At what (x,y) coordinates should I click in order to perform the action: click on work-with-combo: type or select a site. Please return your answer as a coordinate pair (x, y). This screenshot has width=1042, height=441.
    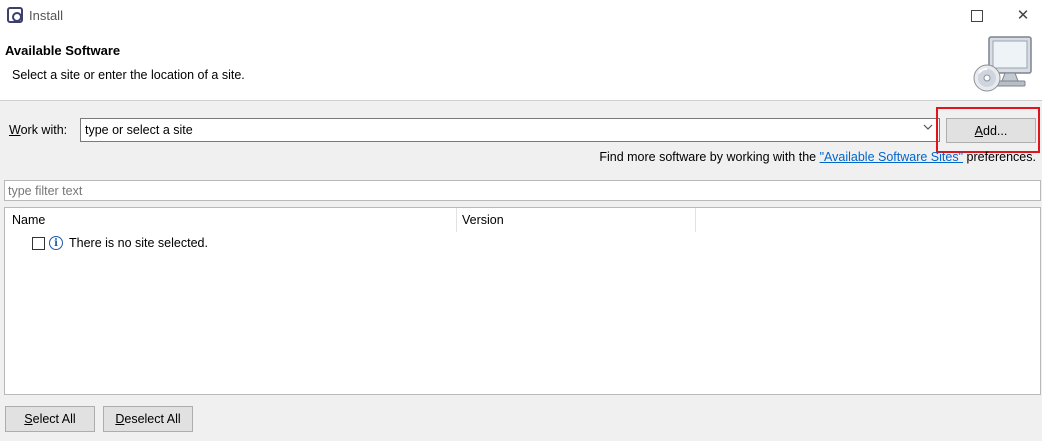
    Looking at the image, I should click on (510, 130).